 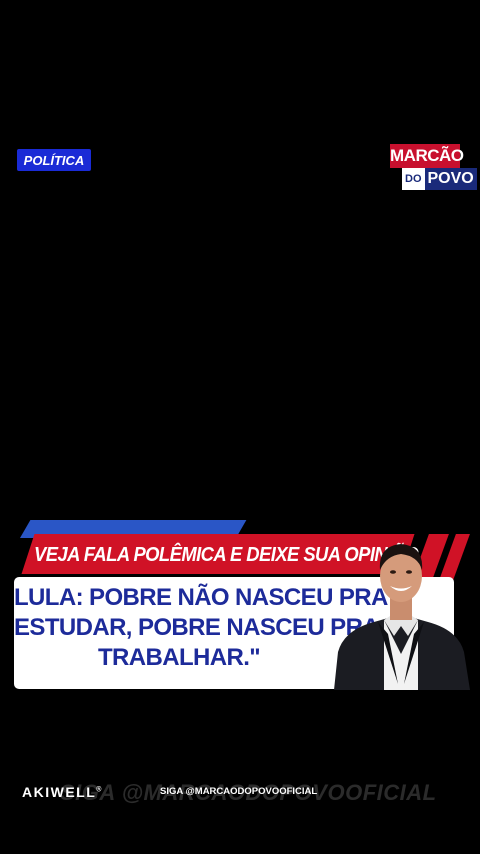 What do you see at coordinates (226, 555) in the screenshot?
I see `headline-text: VEJA FALA POLÊMICA E DEIXE SUA OPINIÃO` at bounding box center [226, 555].